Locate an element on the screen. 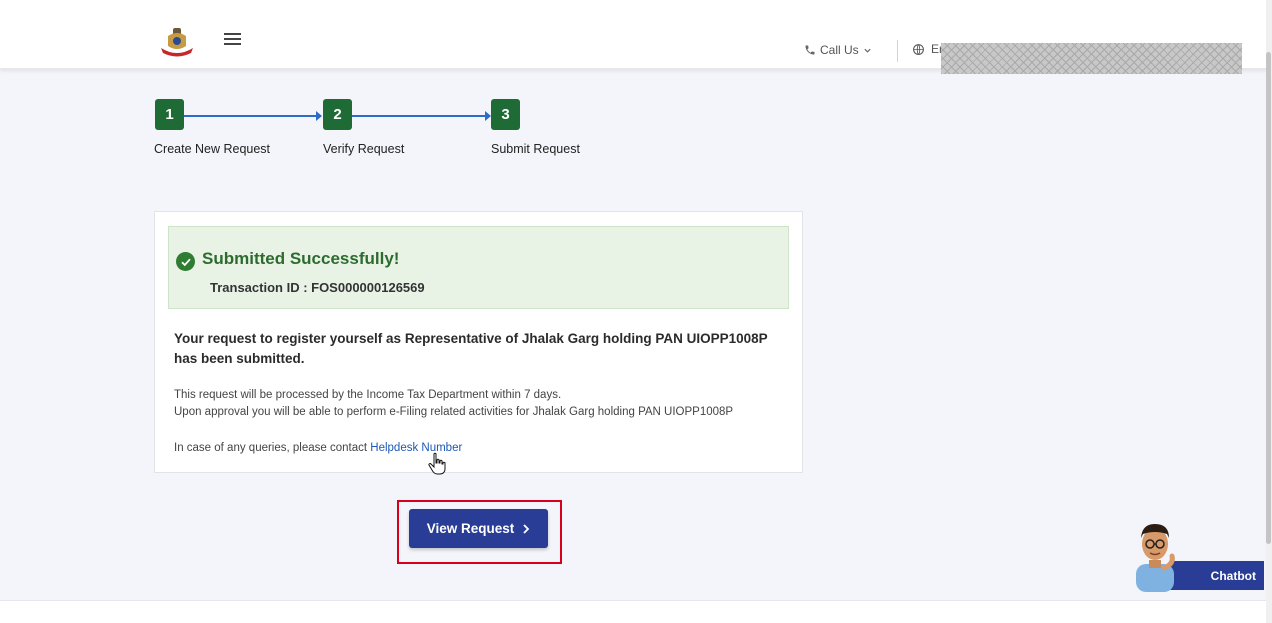  language-selector: Er is located at coordinates (927, 49).